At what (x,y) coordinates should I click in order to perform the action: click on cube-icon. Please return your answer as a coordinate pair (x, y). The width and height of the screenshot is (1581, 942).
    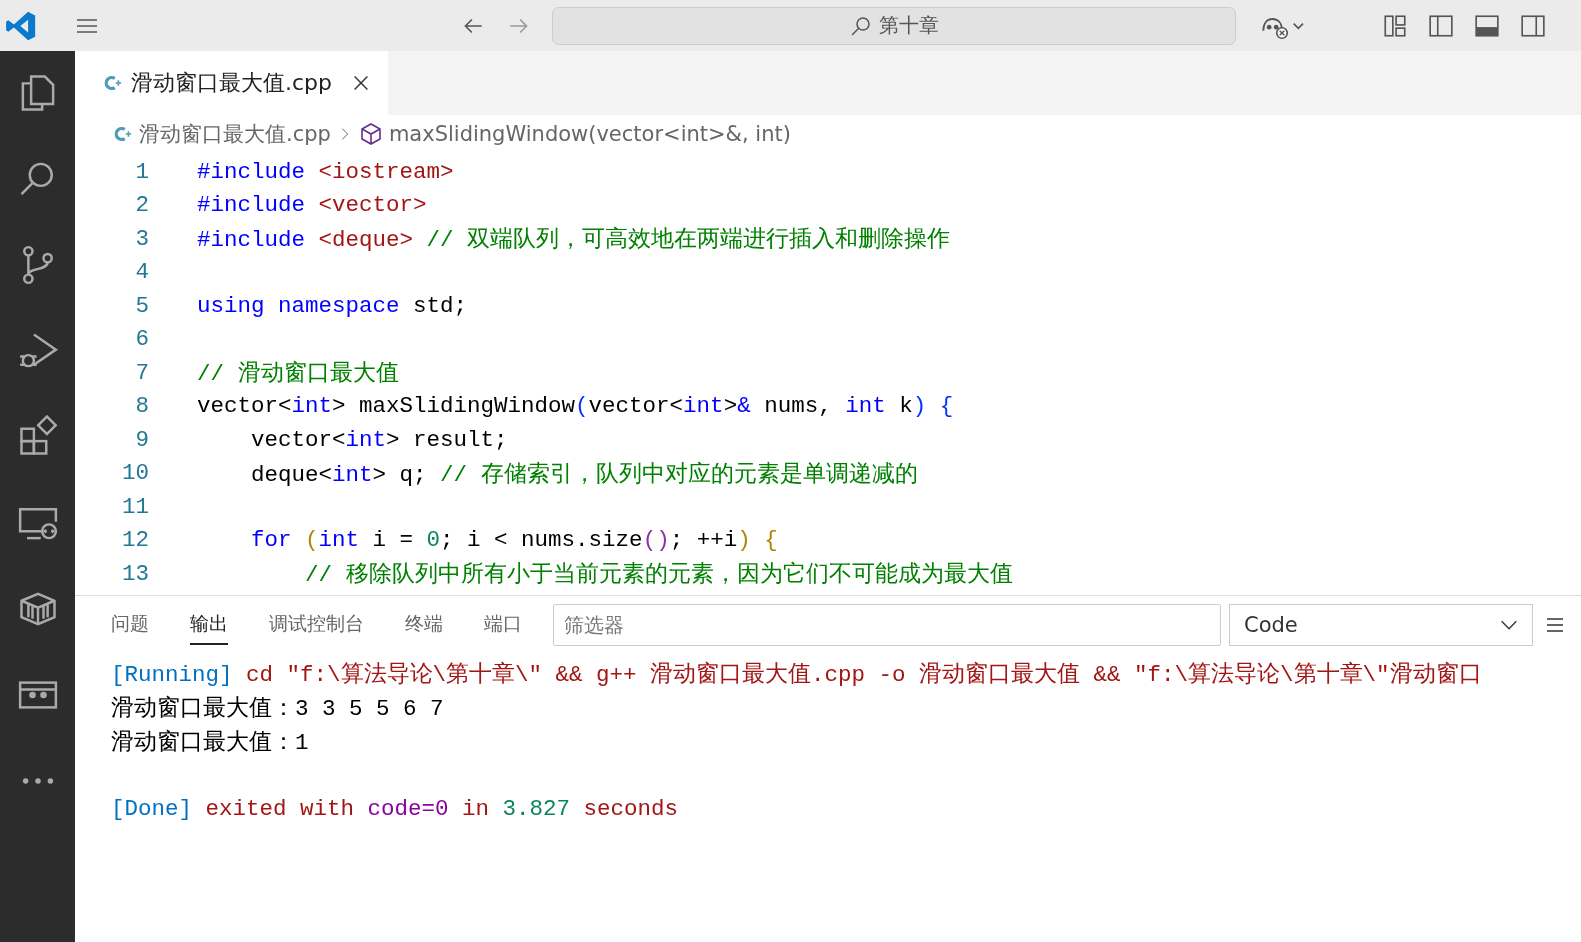
    Looking at the image, I should click on (370, 134).